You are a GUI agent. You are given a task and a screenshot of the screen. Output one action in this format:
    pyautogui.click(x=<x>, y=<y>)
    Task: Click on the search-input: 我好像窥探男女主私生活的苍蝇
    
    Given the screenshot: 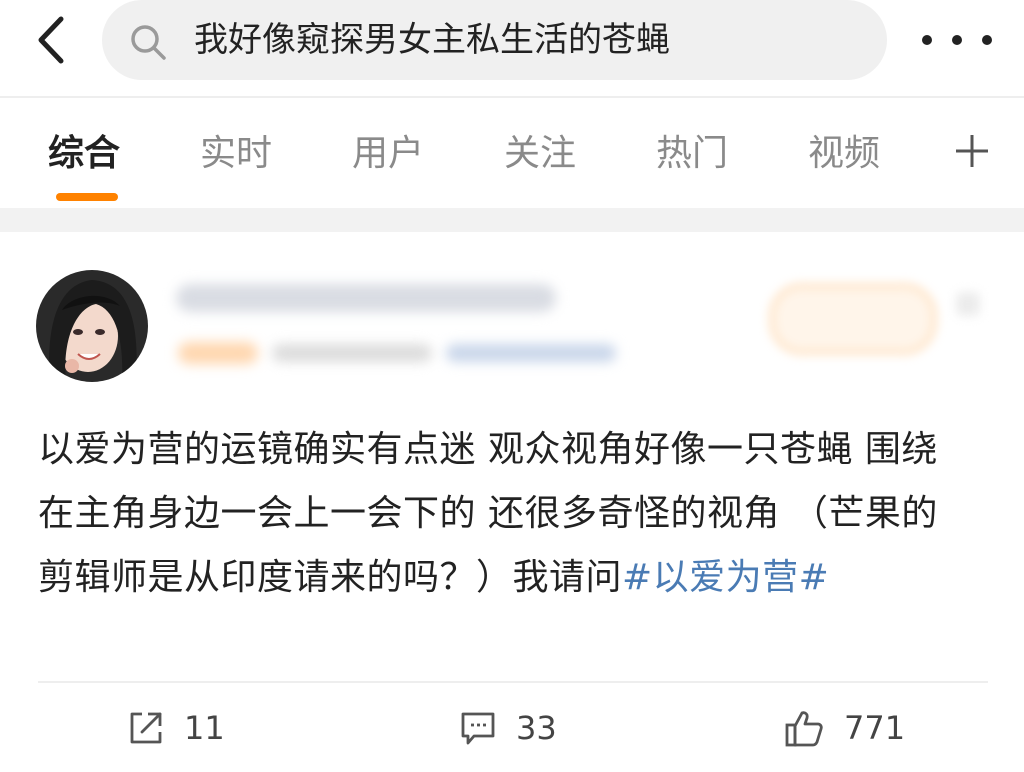 What is the action you would take?
    pyautogui.click(x=494, y=40)
    